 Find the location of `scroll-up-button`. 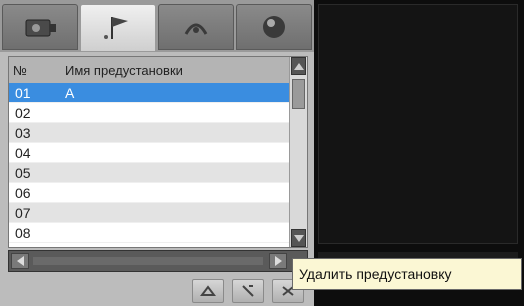

scroll-up-button is located at coordinates (298, 66).